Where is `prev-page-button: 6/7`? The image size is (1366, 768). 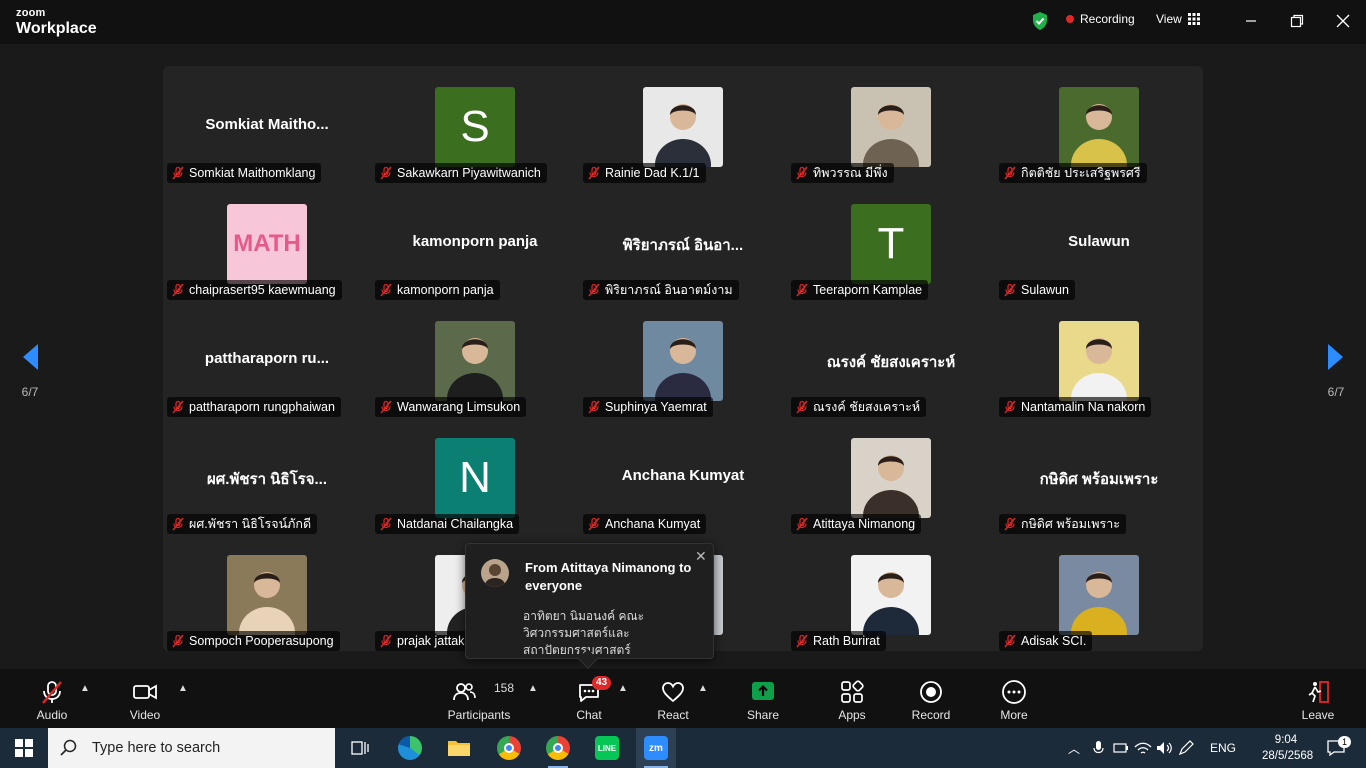 prev-page-button: 6/7 is located at coordinates (30, 370).